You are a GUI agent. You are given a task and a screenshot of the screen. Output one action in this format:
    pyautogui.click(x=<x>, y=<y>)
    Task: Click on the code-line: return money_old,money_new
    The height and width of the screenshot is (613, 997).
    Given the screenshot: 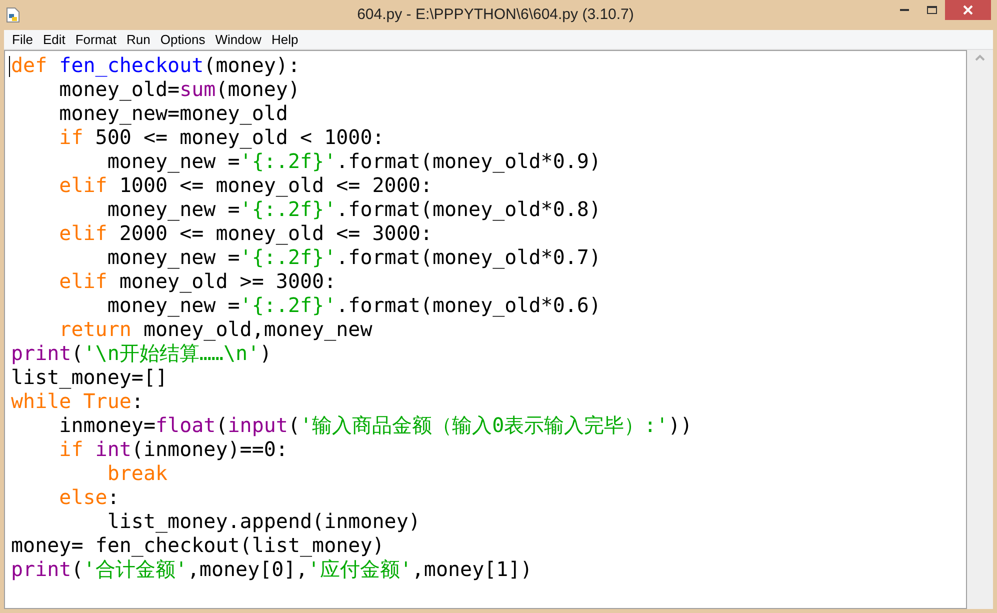 What is the action you would take?
    pyautogui.click(x=215, y=329)
    